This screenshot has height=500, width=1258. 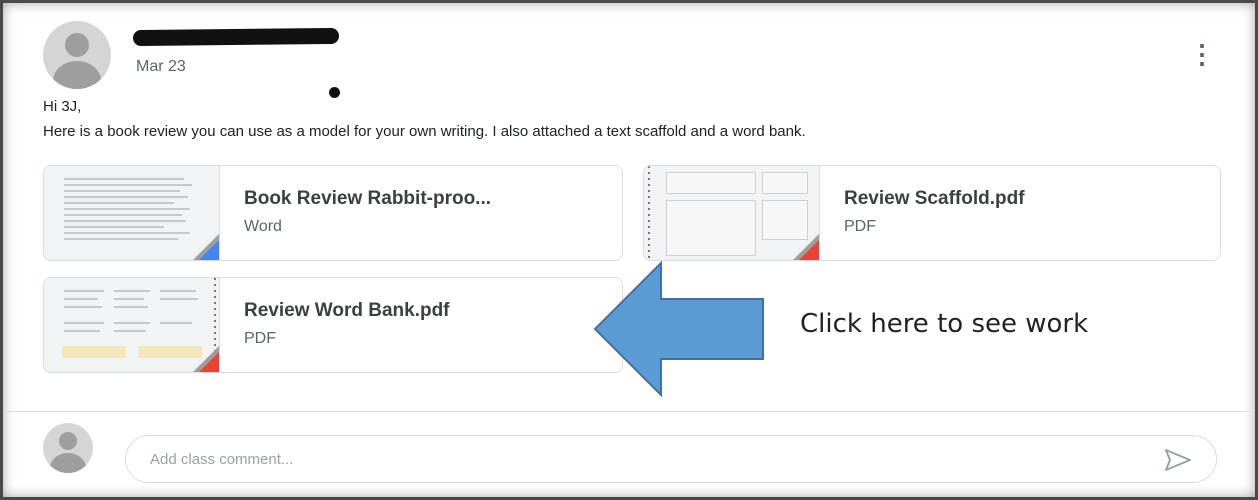 I want to click on commenter-avatar, so click(x=68, y=448).